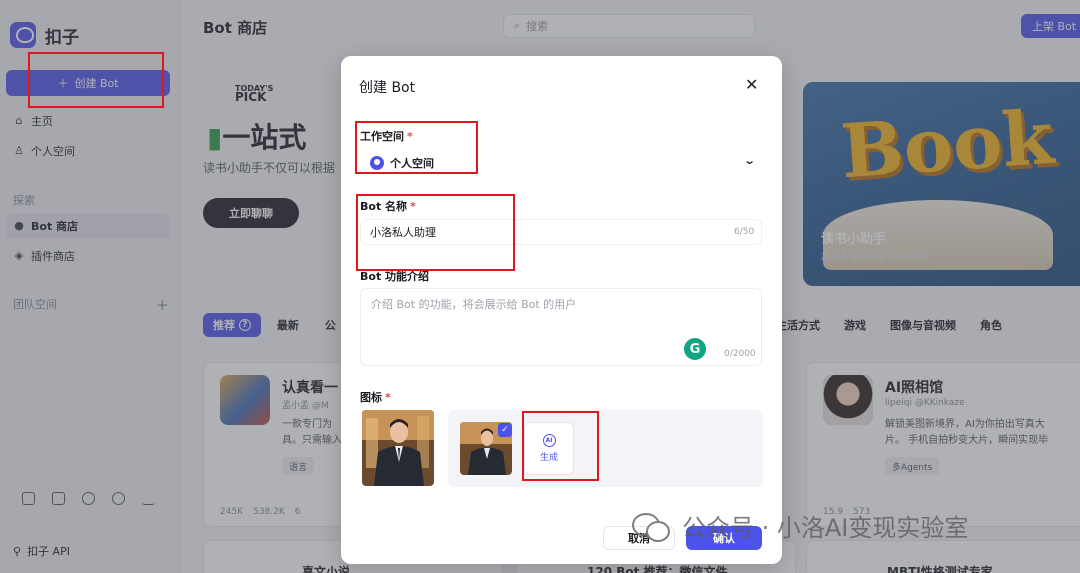 The image size is (1080, 573). I want to click on checkmark-icon: ✓, so click(505, 430).